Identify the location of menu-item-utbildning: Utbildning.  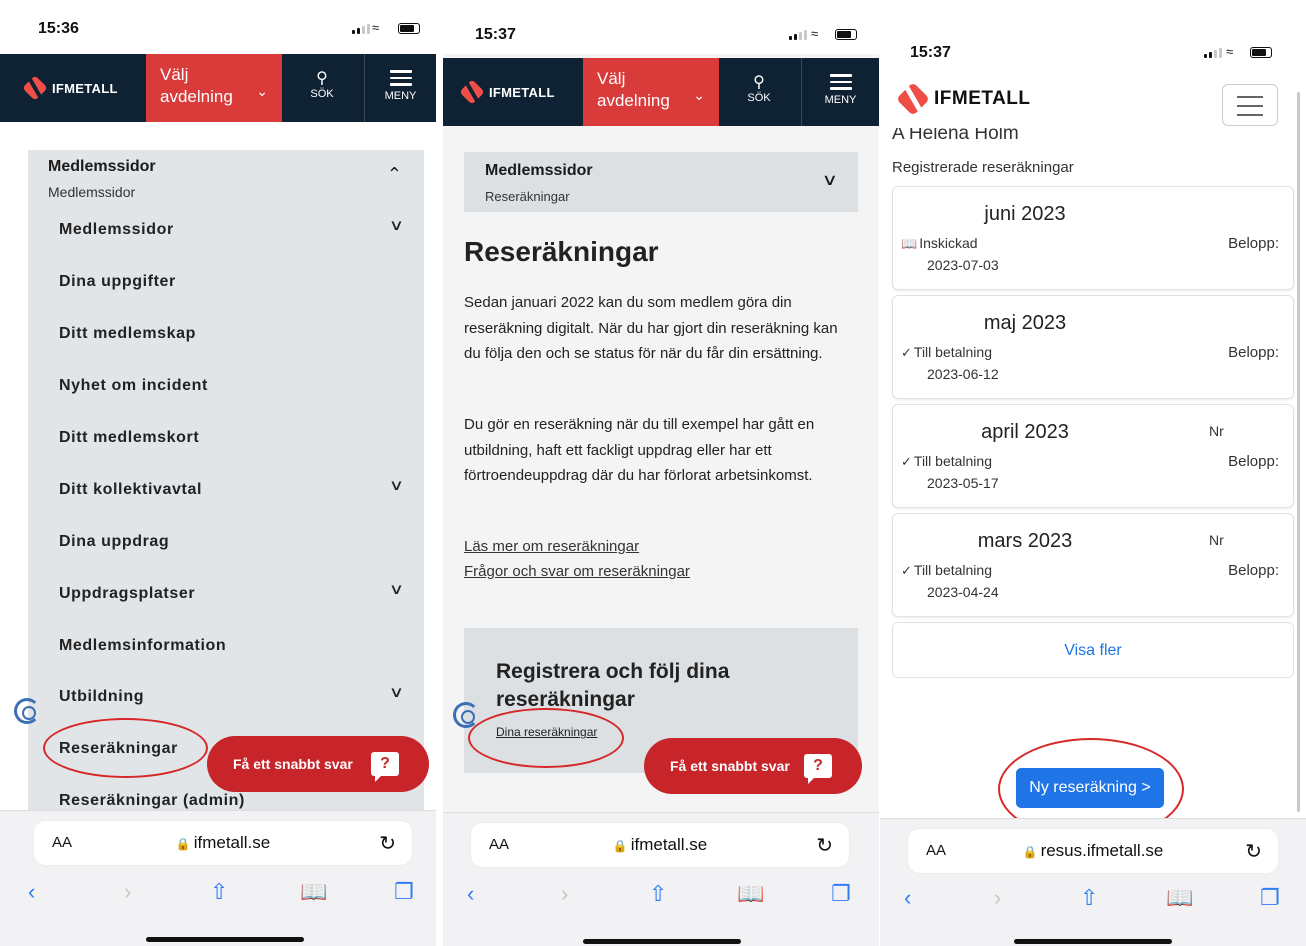
(101, 697).